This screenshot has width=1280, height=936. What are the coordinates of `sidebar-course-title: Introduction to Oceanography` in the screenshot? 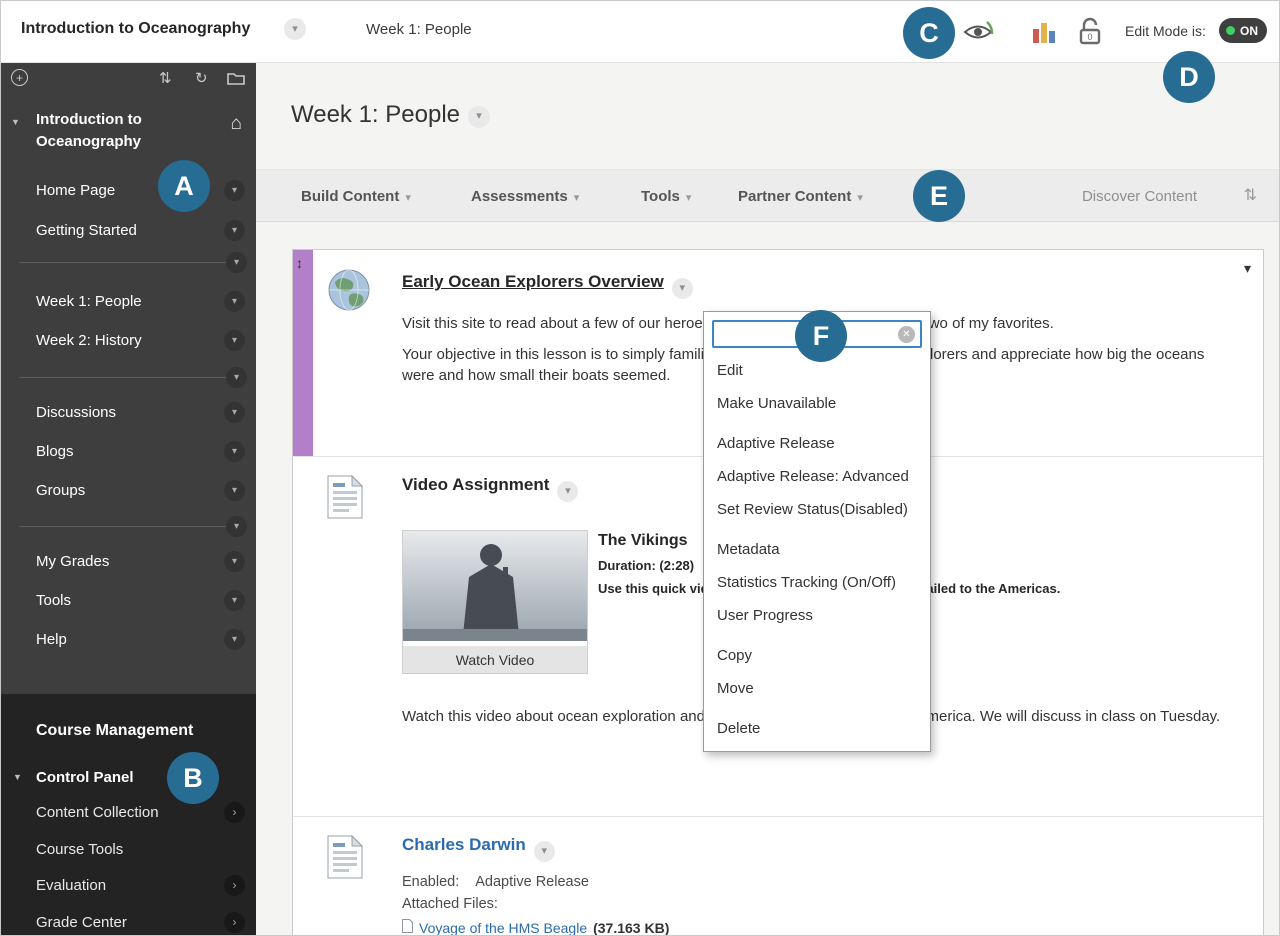 It's located at (89, 131).